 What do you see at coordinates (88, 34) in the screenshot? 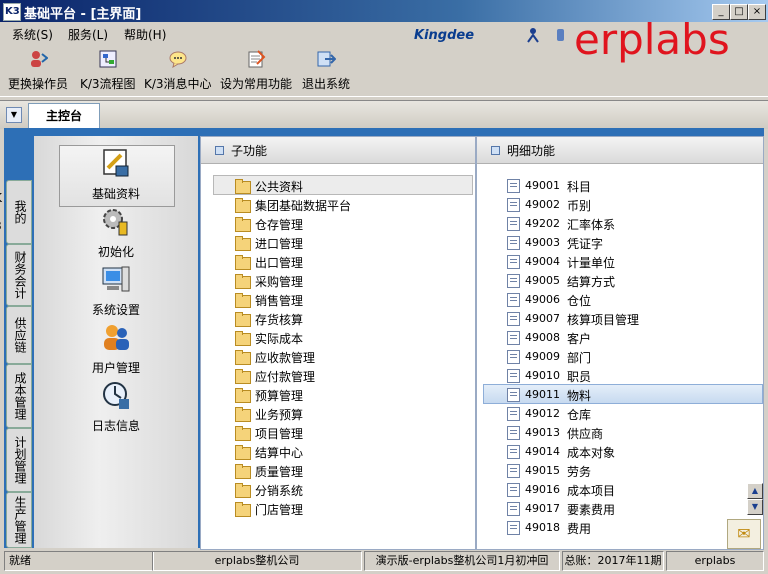
I see `menu-service: 服务(L)` at bounding box center [88, 34].